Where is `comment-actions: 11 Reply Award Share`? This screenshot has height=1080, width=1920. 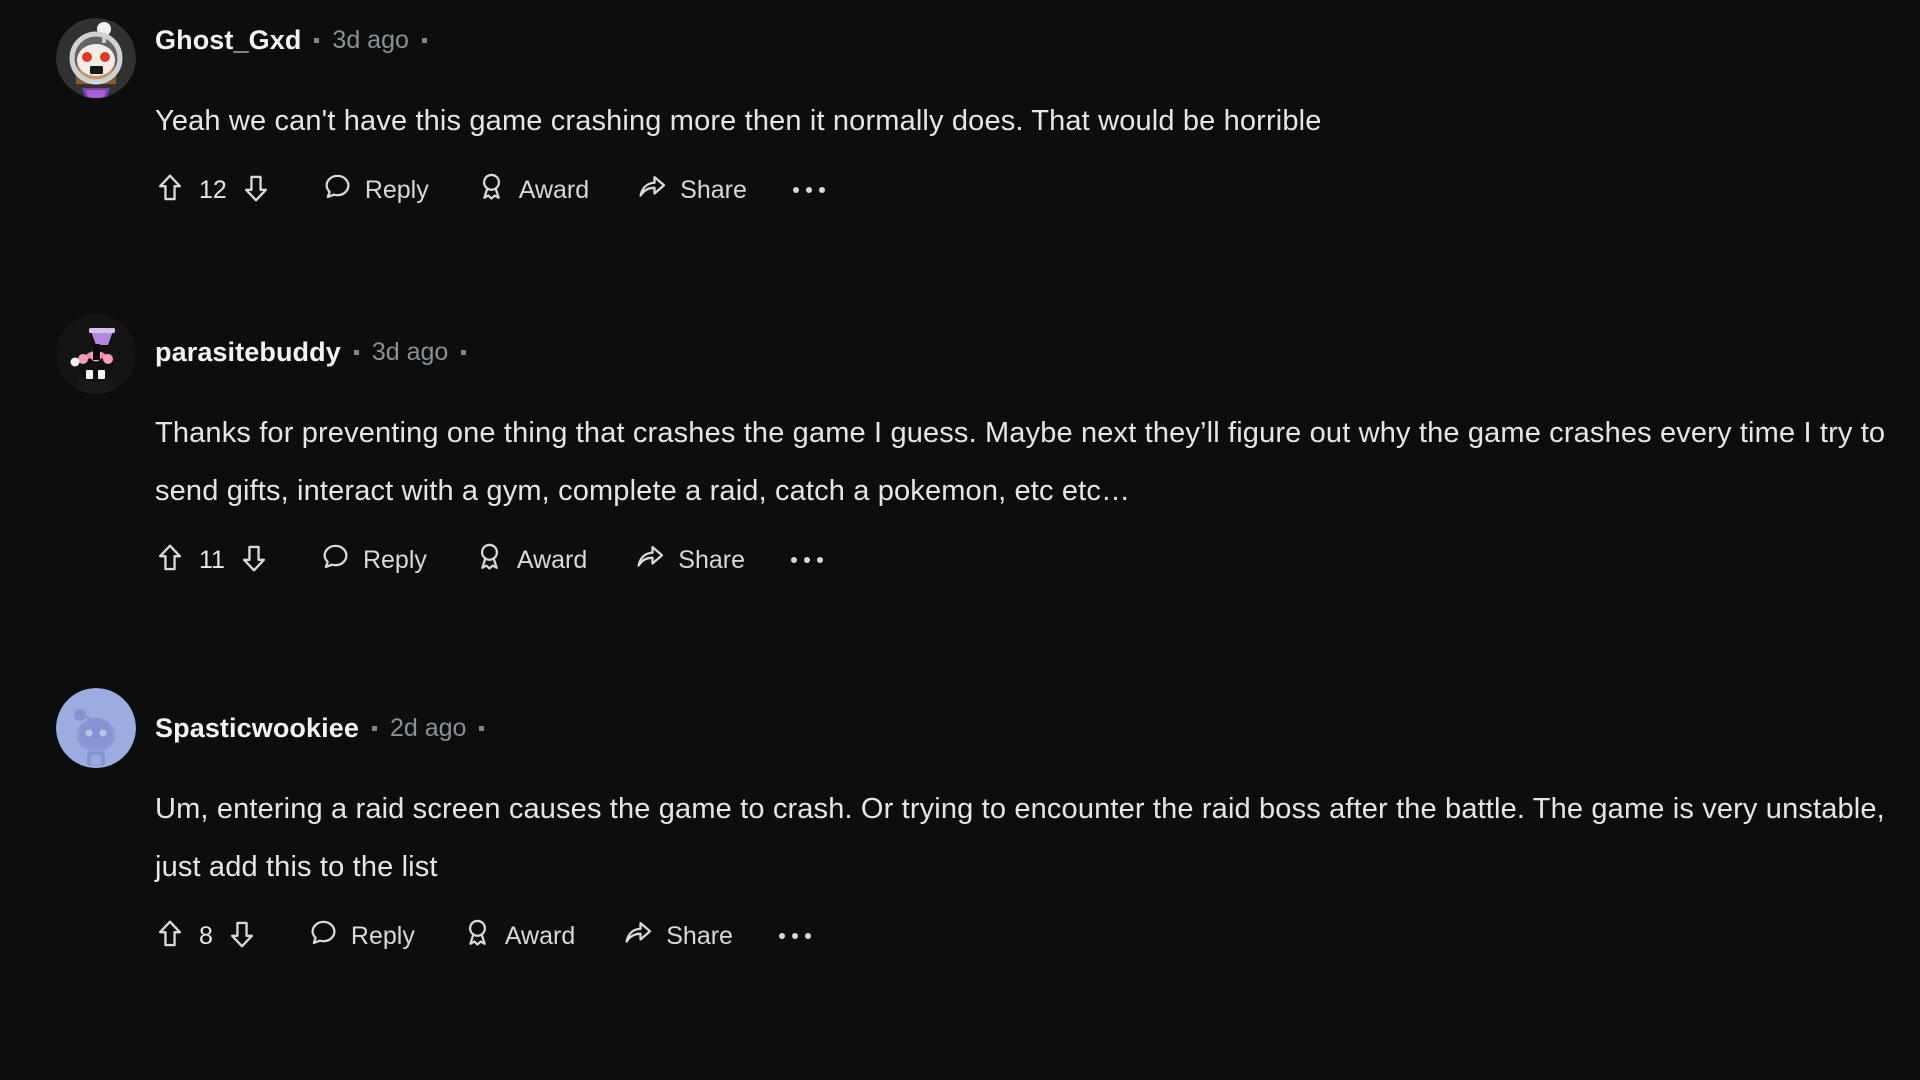
comment-actions: 11 Reply Award Share is located at coordinates (1037, 557).